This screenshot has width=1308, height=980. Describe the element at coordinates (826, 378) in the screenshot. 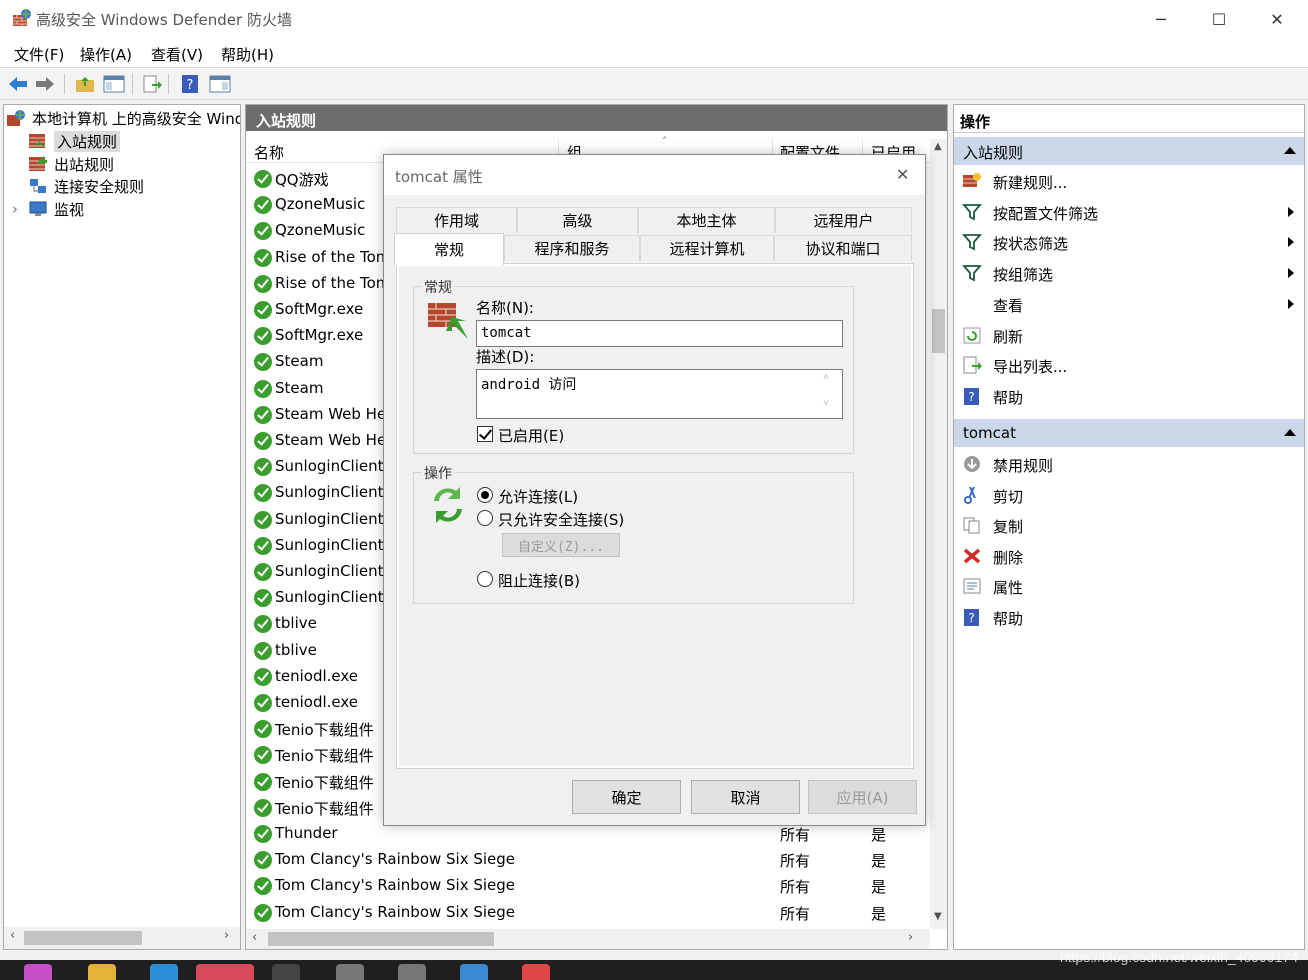

I see `scroll-up-icon: ˄` at that location.